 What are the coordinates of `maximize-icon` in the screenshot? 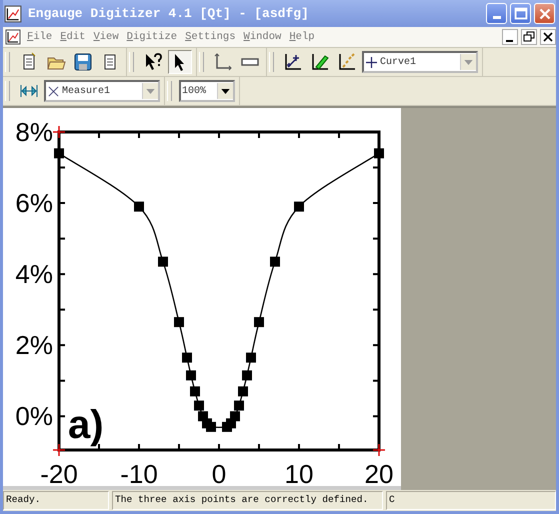 It's located at (521, 13).